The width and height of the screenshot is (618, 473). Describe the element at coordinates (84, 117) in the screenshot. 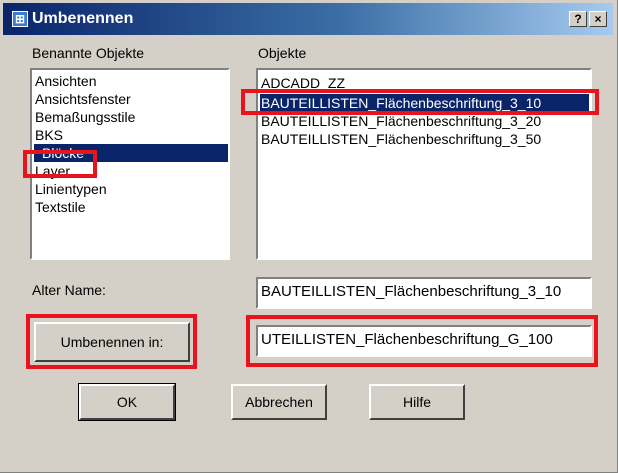

I see `list-item-bemassungsstile: Bemaßungsstile` at that location.